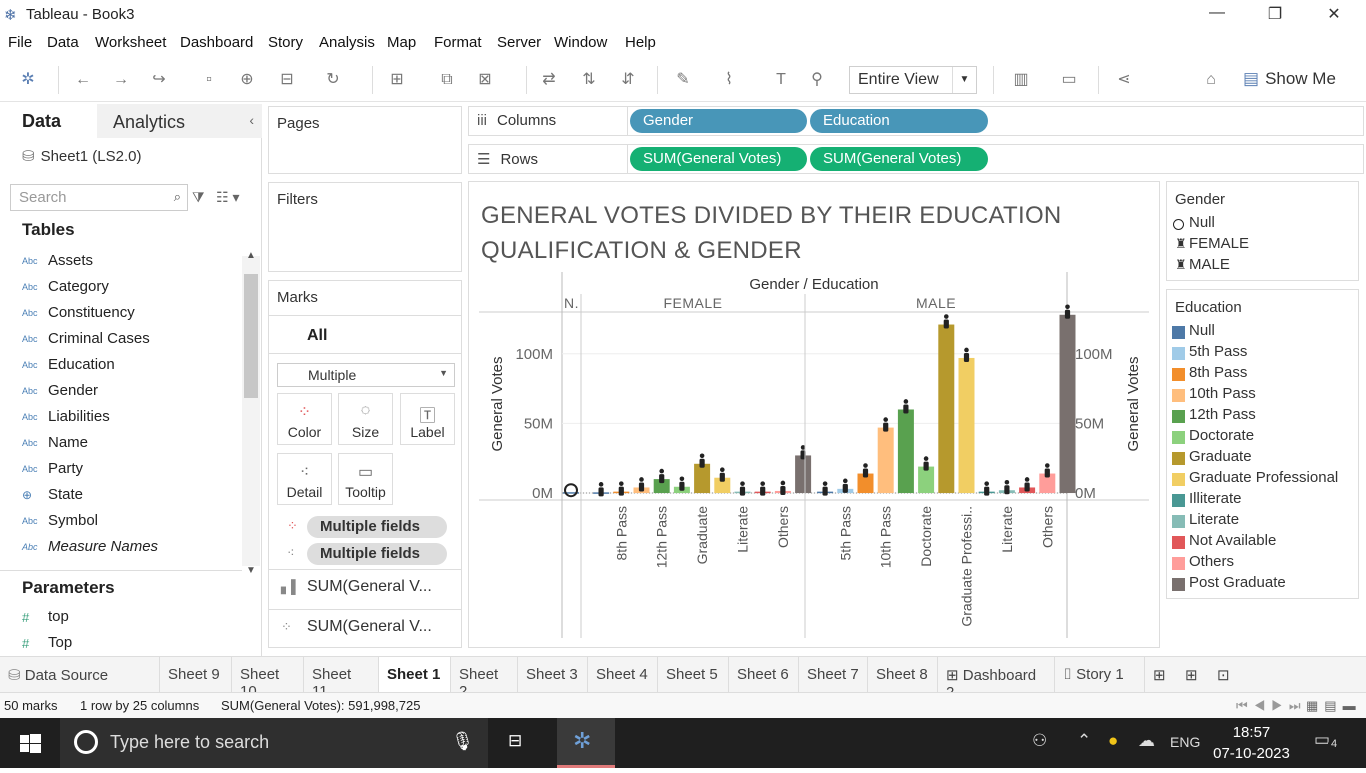 The height and width of the screenshot is (773, 1366). What do you see at coordinates (1262, 374) in the screenshot?
I see `legend-item: 8th Pass` at bounding box center [1262, 374].